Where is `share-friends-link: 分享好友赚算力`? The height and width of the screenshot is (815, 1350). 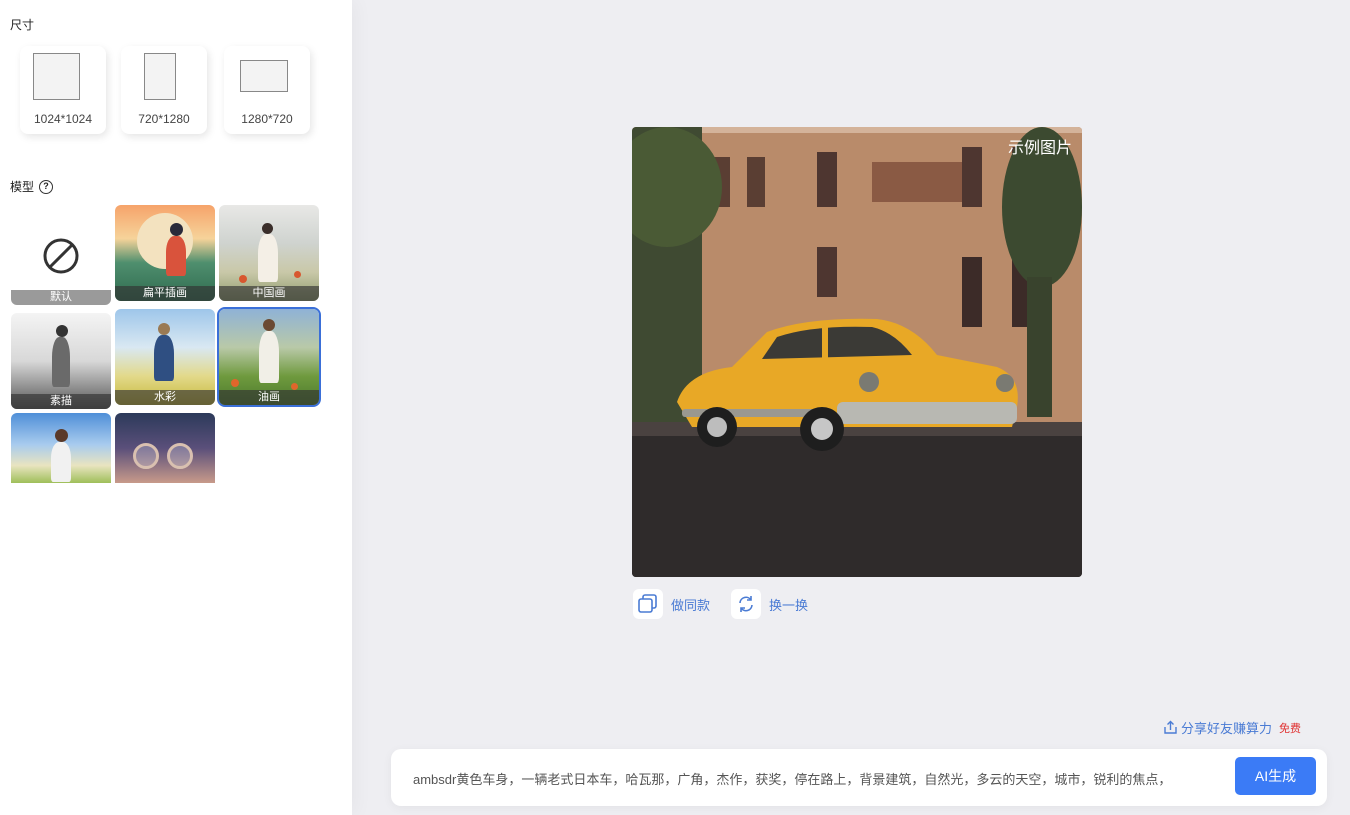
share-friends-link: 分享好友赚算力 is located at coordinates (1217, 727).